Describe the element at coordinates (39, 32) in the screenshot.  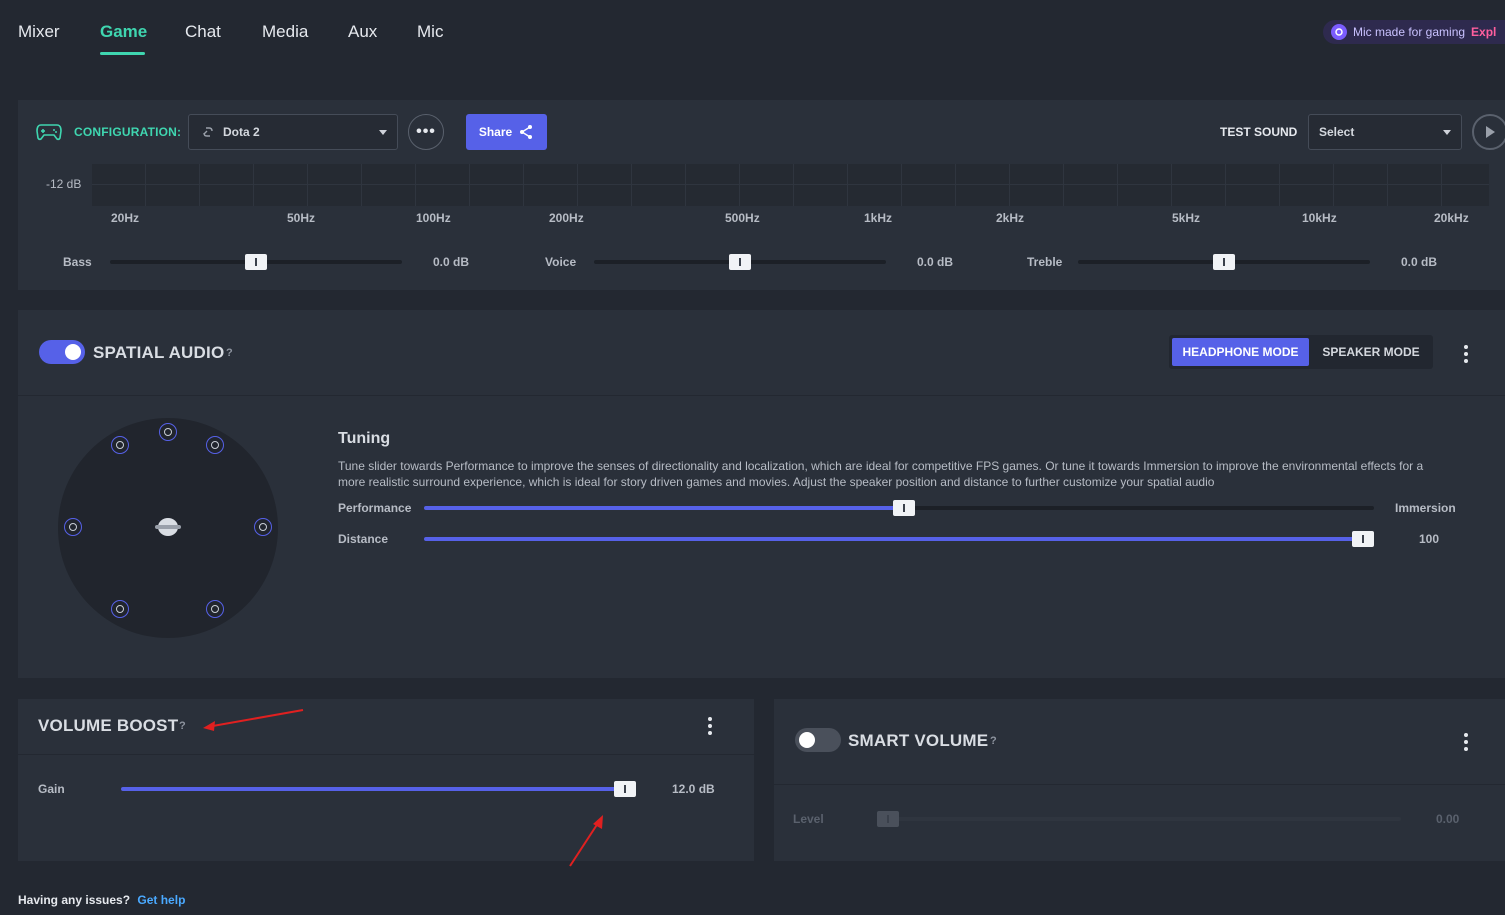
I see `tab-mixer: Mixer` at that location.